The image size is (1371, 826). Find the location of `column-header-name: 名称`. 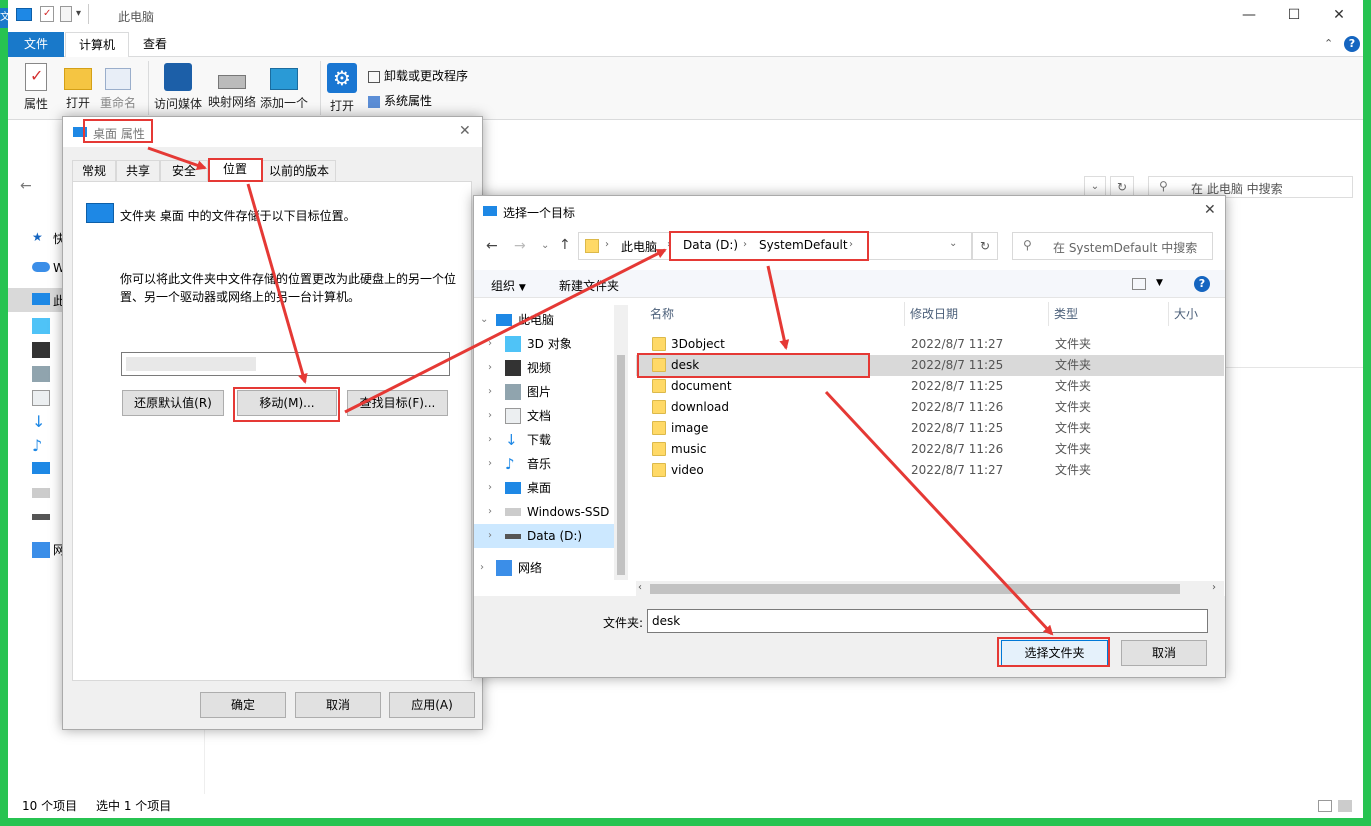

column-header-name: 名称 is located at coordinates (662, 314).